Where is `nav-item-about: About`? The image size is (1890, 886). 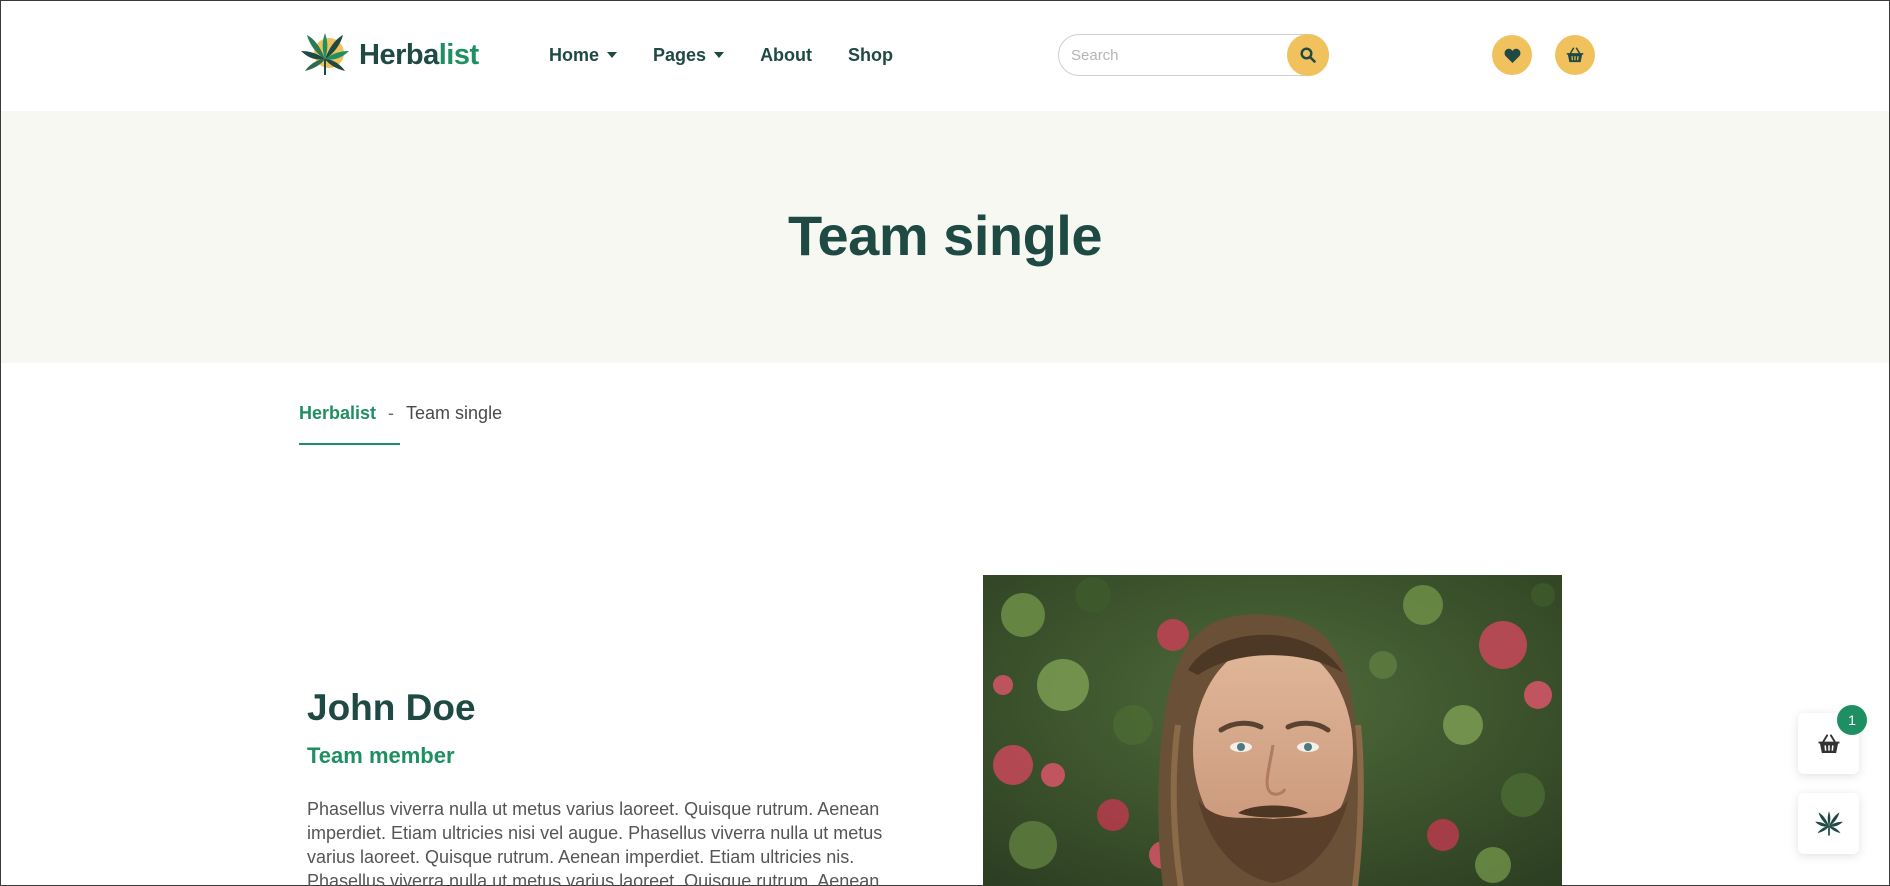
nav-item-about: About is located at coordinates (786, 55).